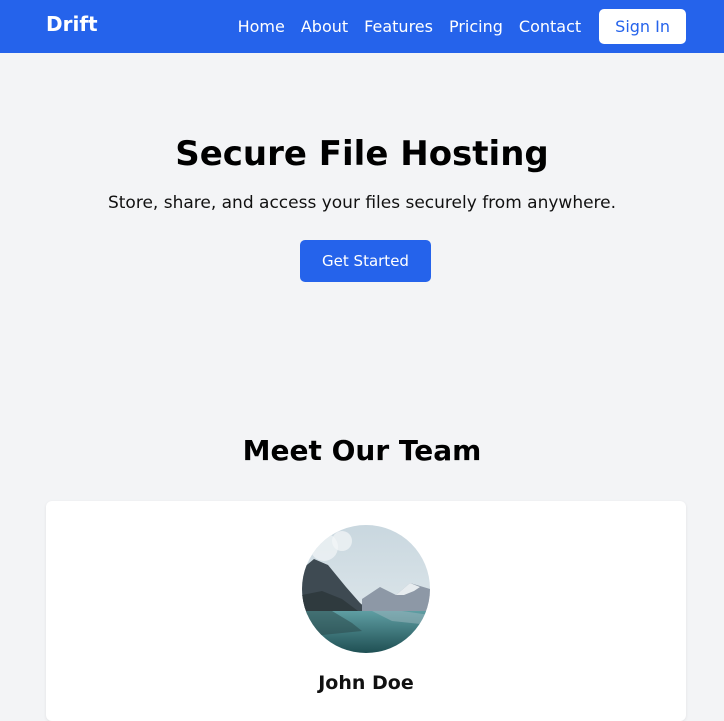 The width and height of the screenshot is (724, 721). Describe the element at coordinates (362, 154) in the screenshot. I see `hero-title: Secure File Hosting` at that location.